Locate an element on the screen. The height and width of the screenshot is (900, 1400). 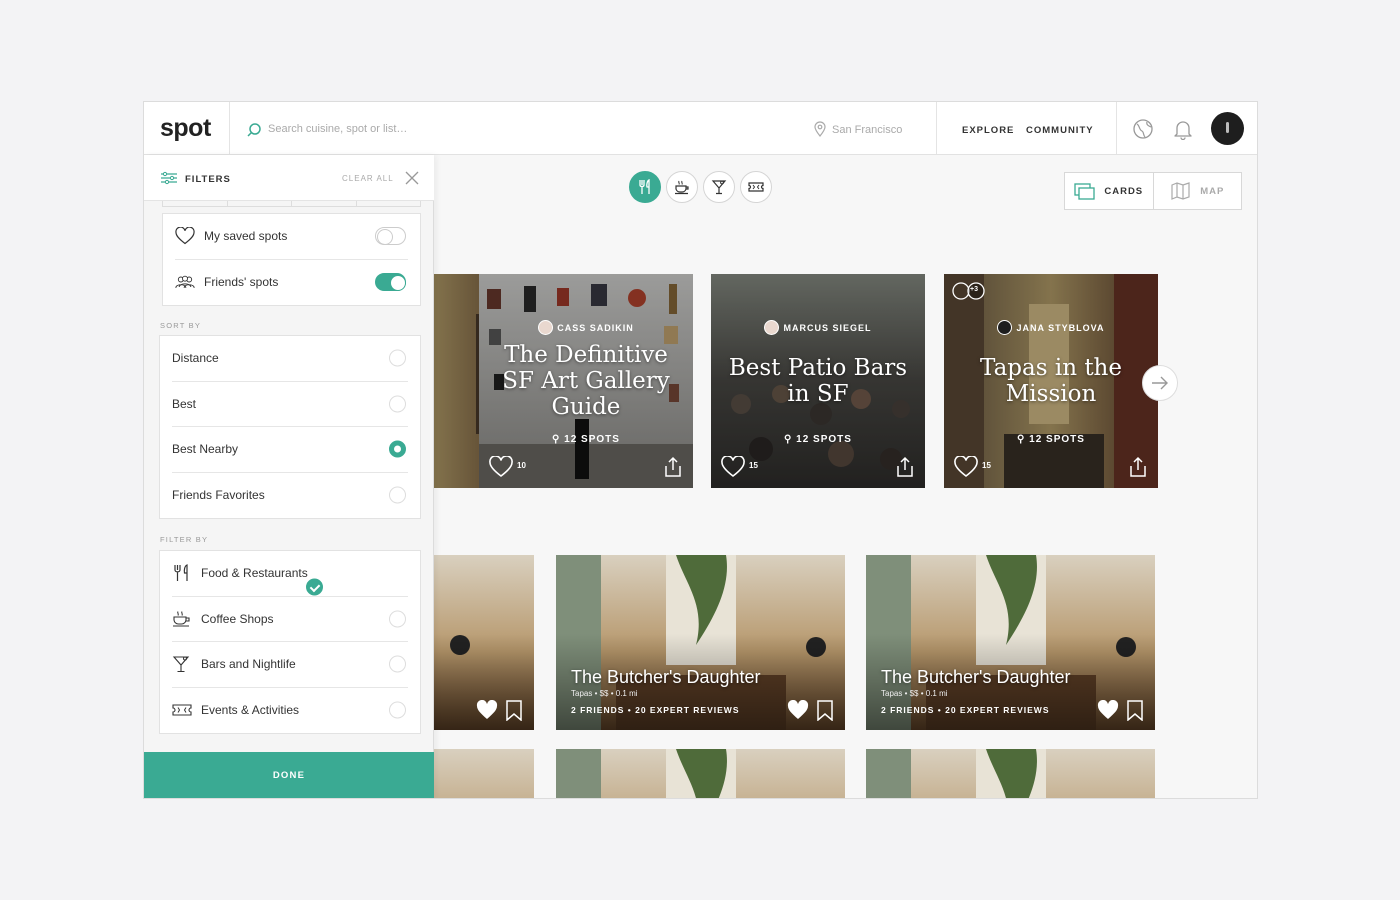
my-saved-spots-row: My saved spots is located at coordinates (291, 237).